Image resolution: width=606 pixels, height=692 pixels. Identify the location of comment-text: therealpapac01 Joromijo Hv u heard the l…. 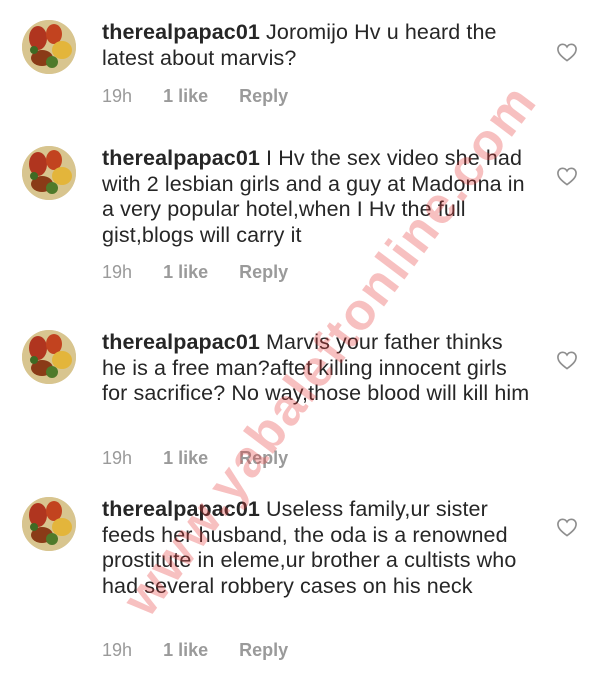
(317, 45).